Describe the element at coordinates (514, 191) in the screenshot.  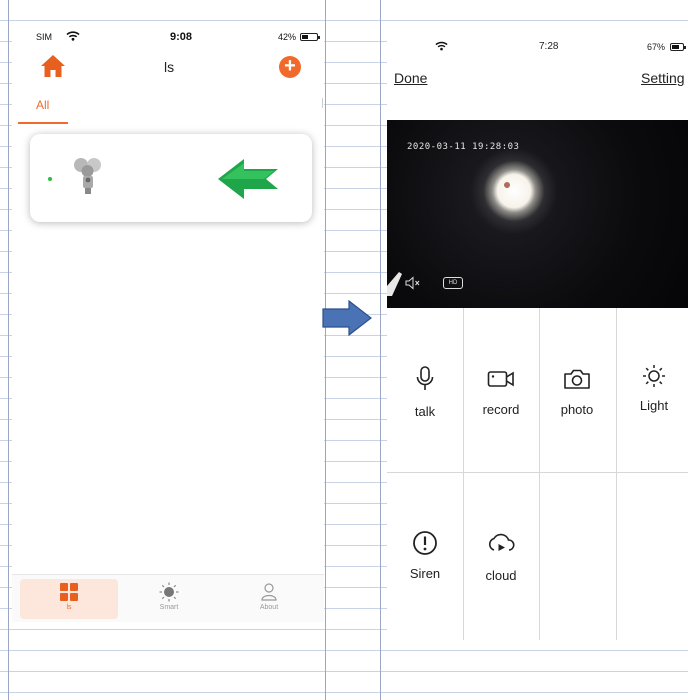
I see `light-glow` at that location.